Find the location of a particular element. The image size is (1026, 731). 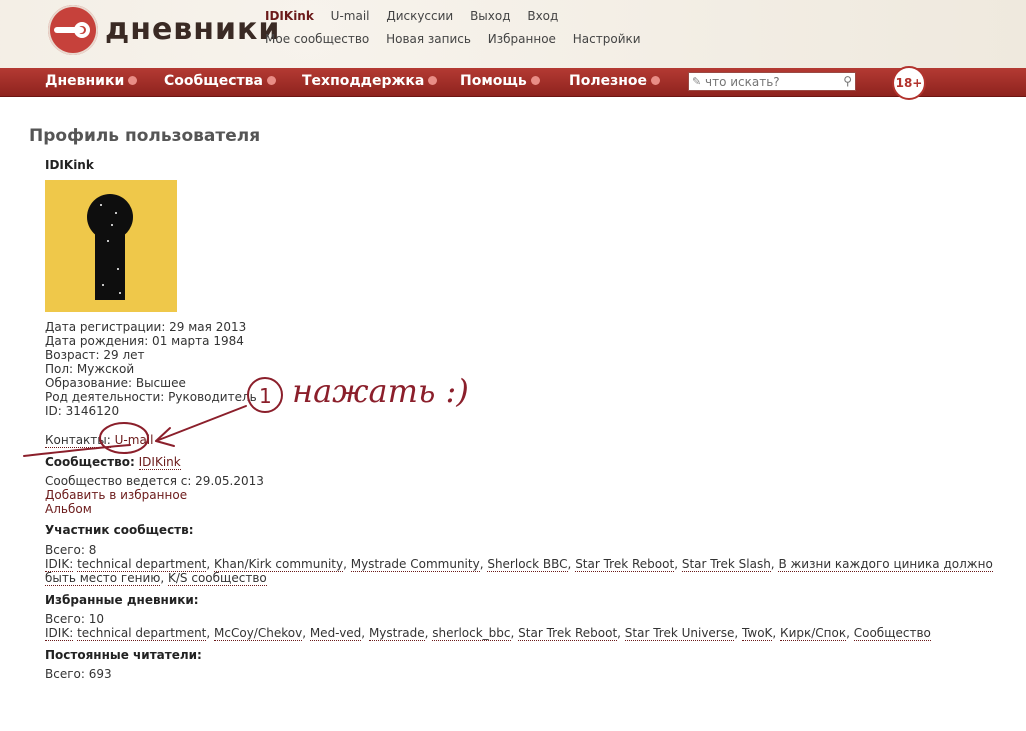

top-link-login: Вход is located at coordinates (542, 16).